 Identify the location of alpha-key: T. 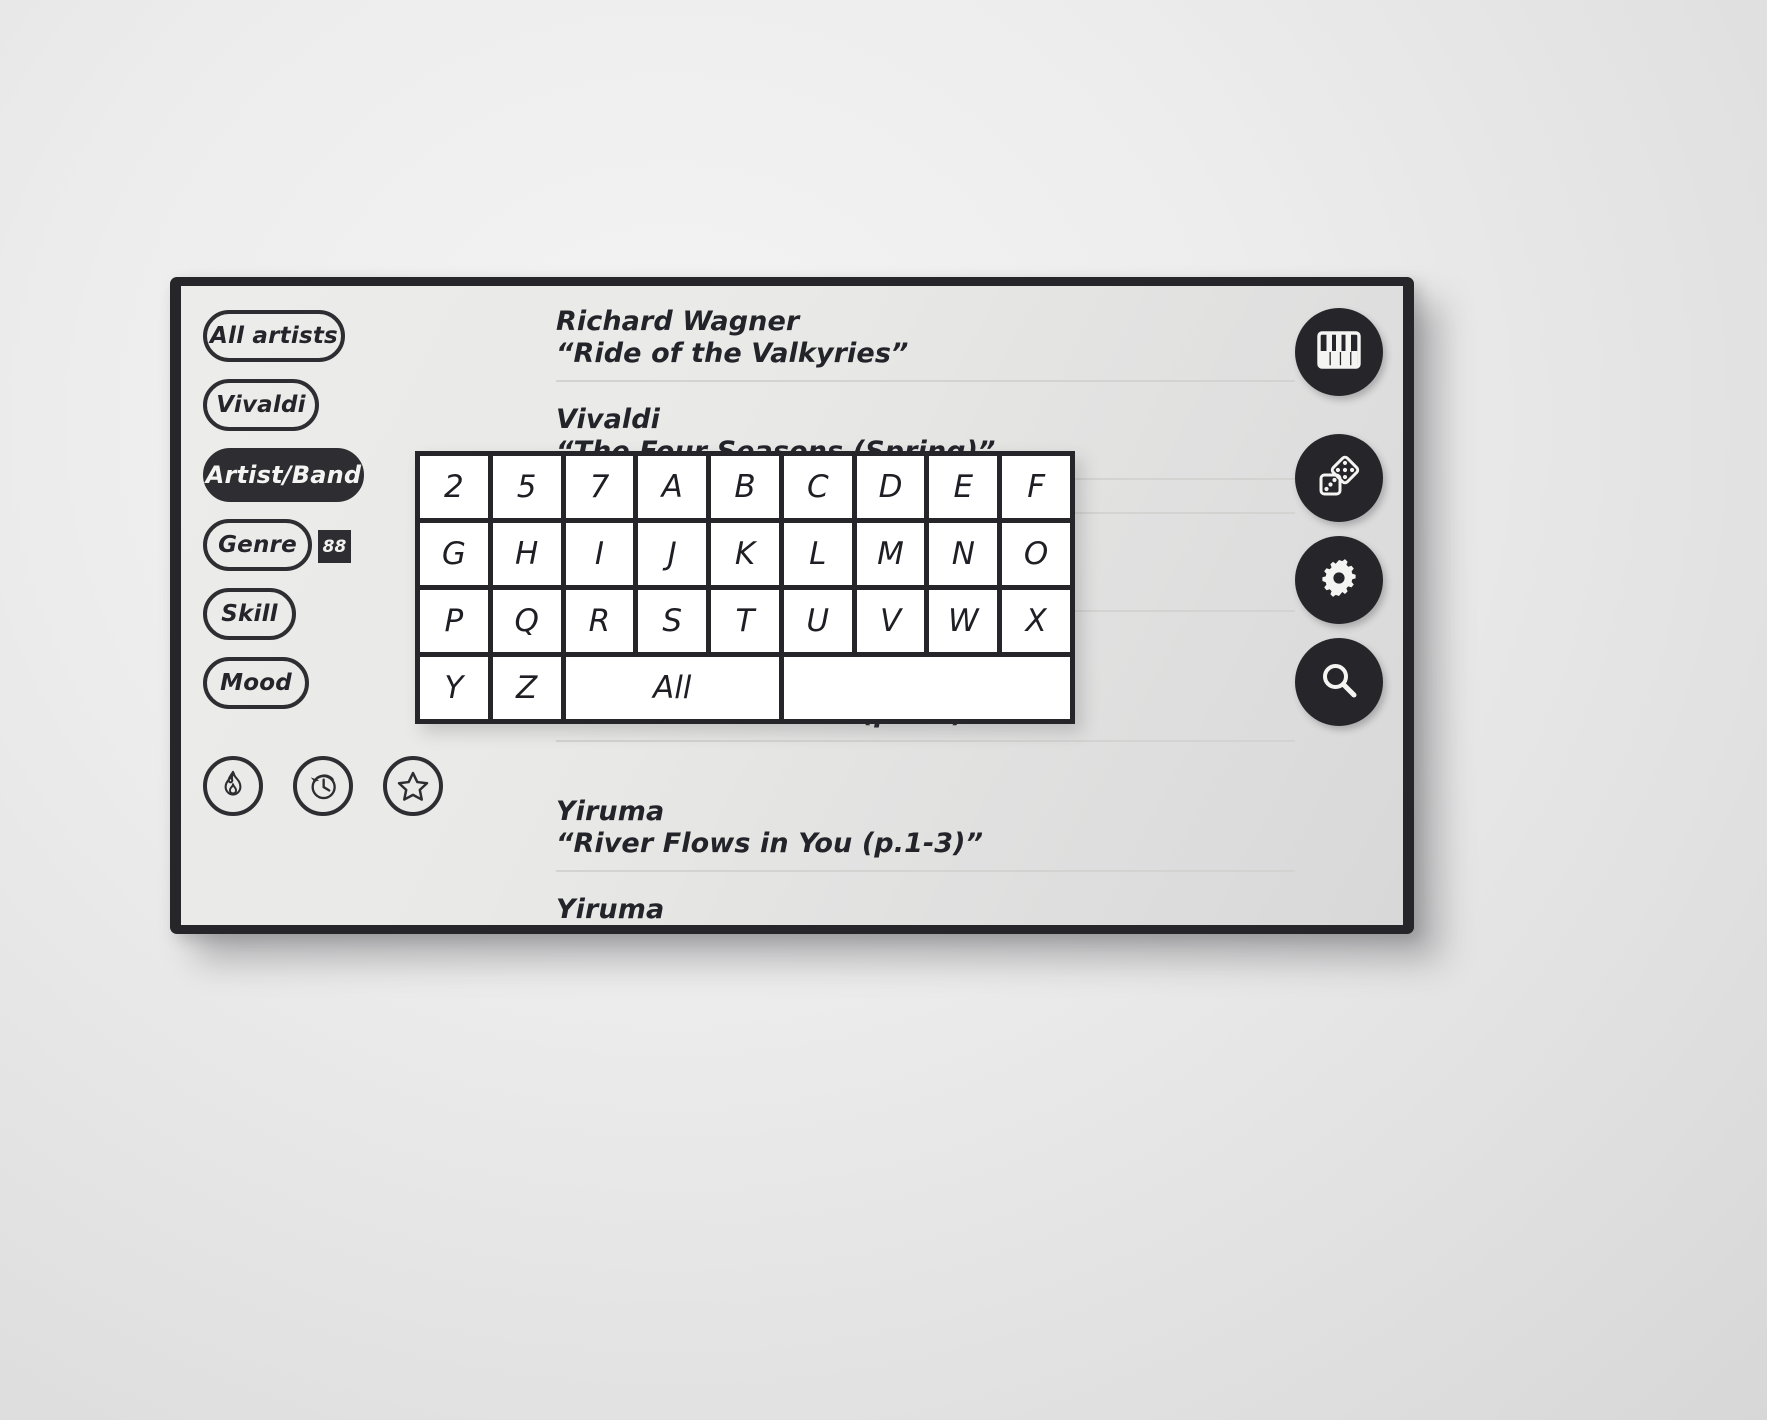
(747, 623).